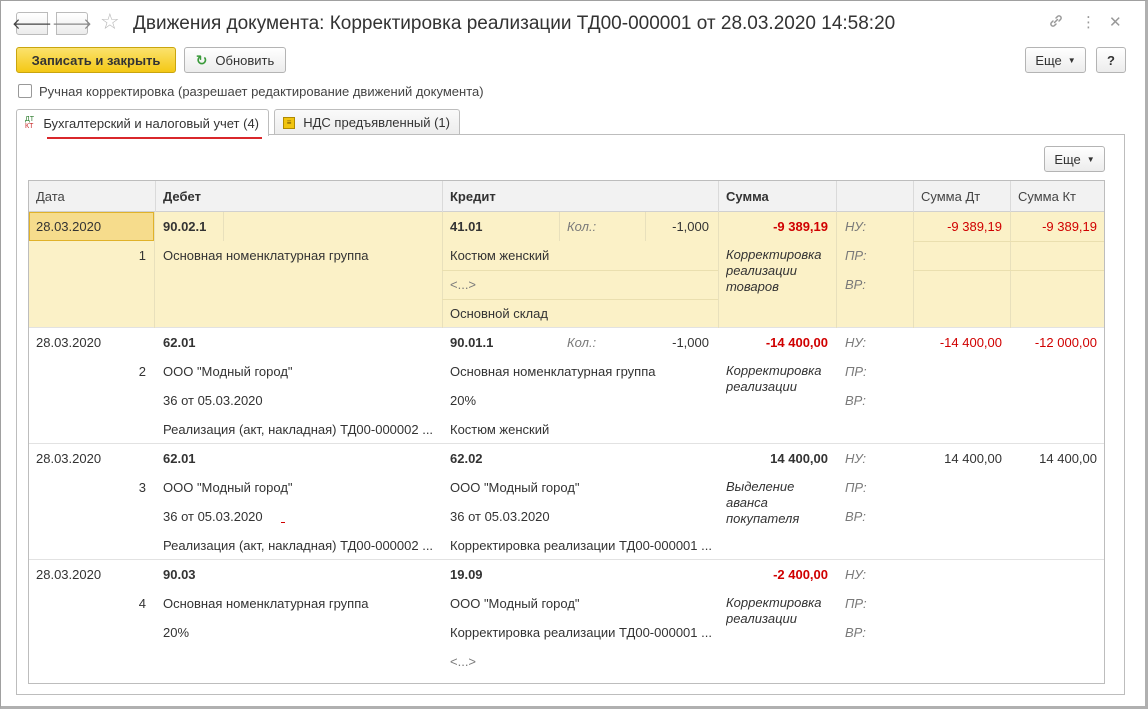  What do you see at coordinates (1115, 23) in the screenshot?
I see `close-icon: ✕` at bounding box center [1115, 23].